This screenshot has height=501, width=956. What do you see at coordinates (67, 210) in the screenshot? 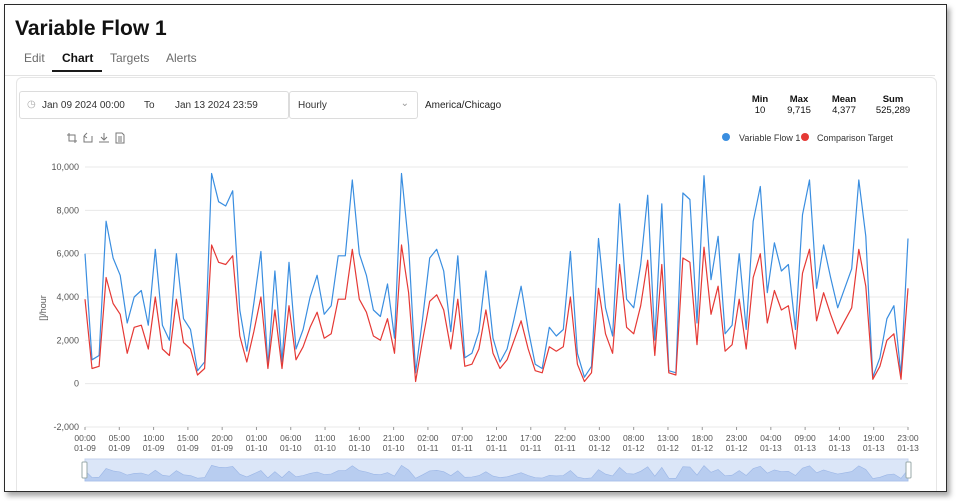
I see `y-tick-label: 8,000` at bounding box center [67, 210].